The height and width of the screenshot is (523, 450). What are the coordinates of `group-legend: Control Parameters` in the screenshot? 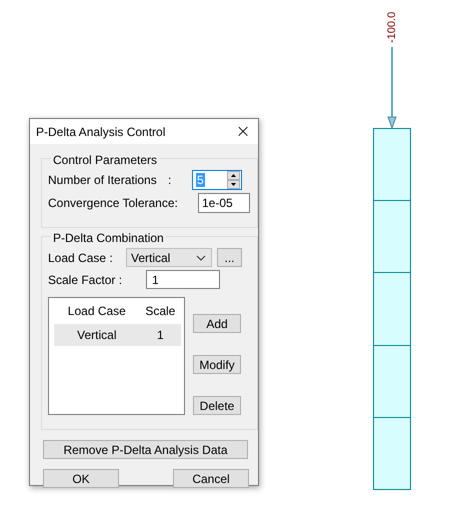 It's located at (105, 160).